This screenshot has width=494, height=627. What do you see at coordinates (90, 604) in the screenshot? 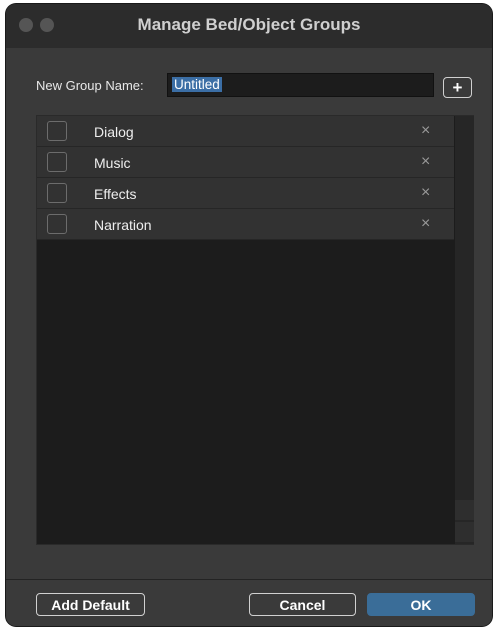
I see `add-default-button: Add Default` at bounding box center [90, 604].